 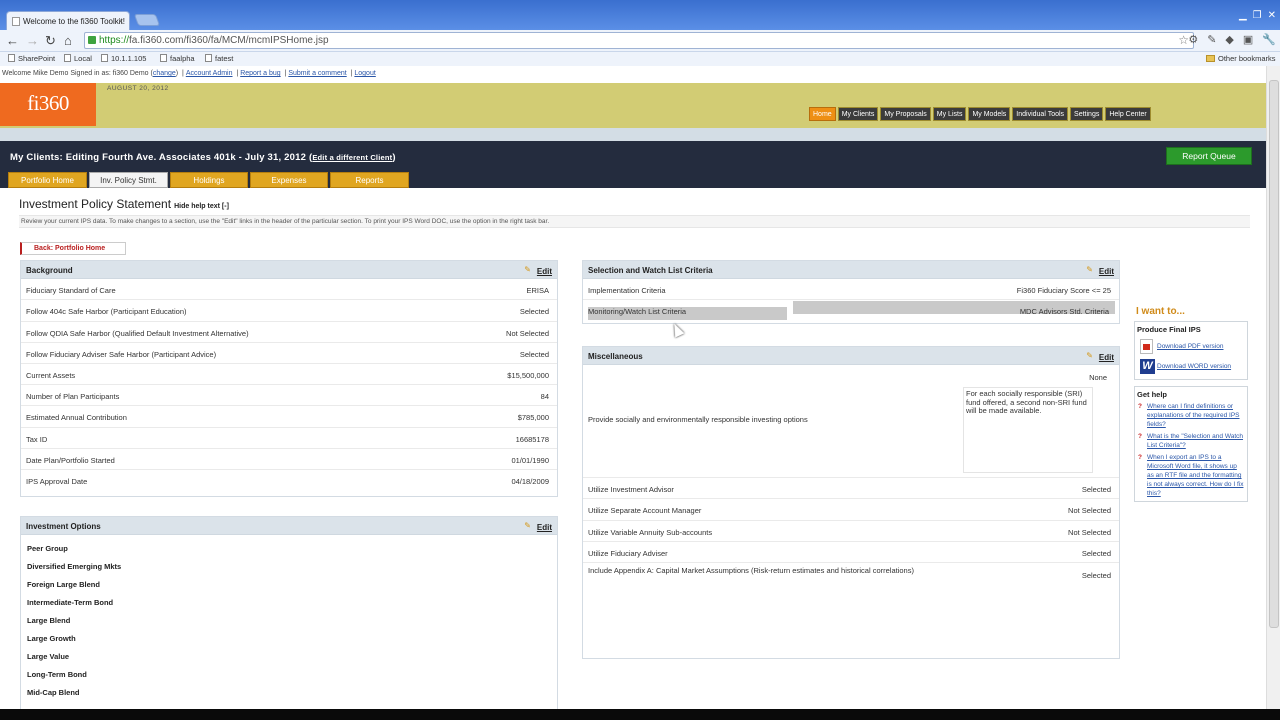 I want to click on nav-my-proposals: My Proposals, so click(x=905, y=114).